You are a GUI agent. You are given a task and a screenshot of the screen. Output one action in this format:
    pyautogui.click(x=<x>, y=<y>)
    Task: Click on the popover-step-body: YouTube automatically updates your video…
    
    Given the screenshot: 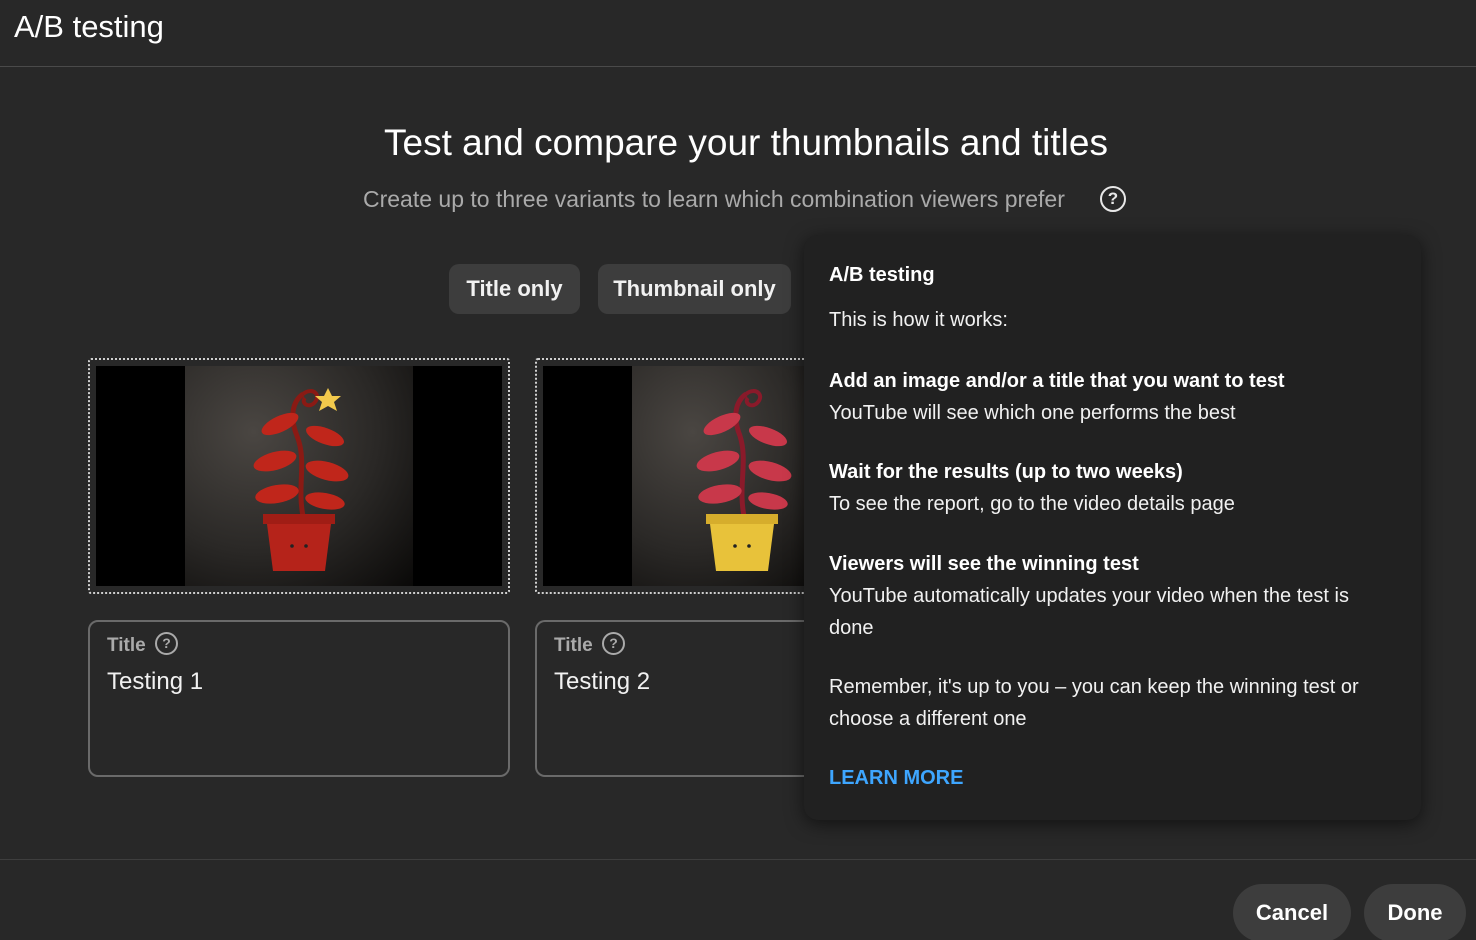 What is the action you would take?
    pyautogui.click(x=1089, y=612)
    